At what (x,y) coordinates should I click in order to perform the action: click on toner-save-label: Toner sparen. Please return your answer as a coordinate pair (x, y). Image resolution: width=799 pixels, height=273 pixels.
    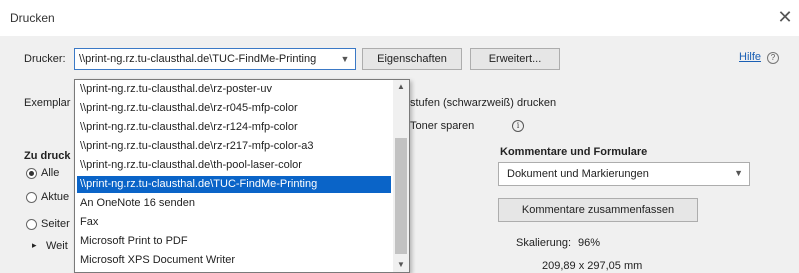
    Looking at the image, I should click on (442, 126).